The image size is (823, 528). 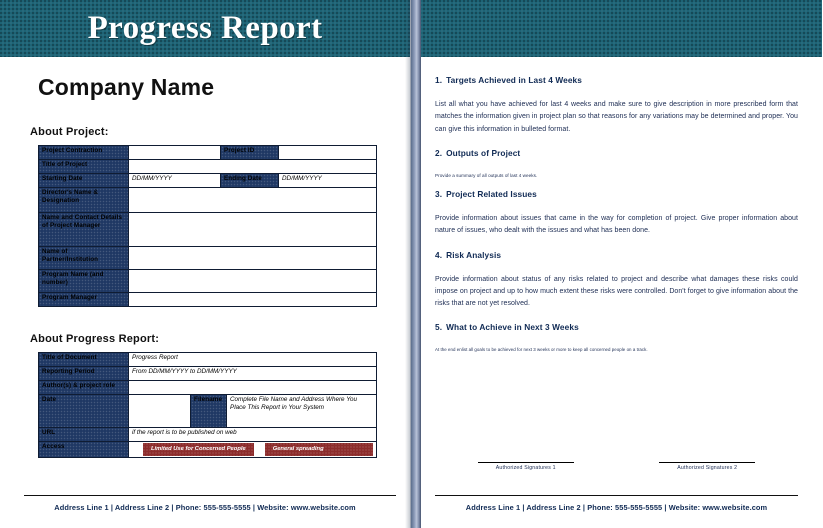 I want to click on table-row: Project Contraction Project ID, so click(x=207, y=152).